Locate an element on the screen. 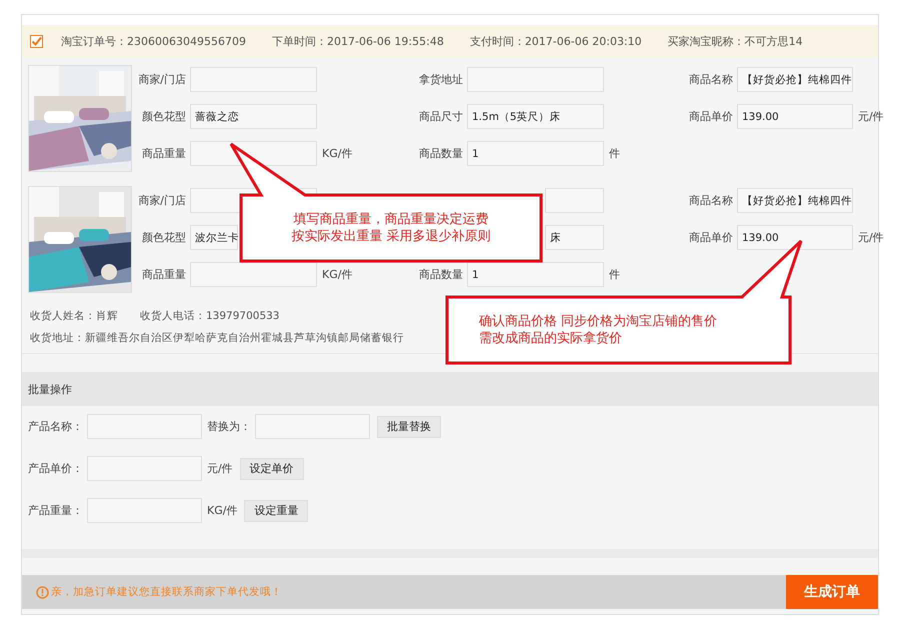  order-info: 买家淘宝昵称：不可方思14 is located at coordinates (735, 41).